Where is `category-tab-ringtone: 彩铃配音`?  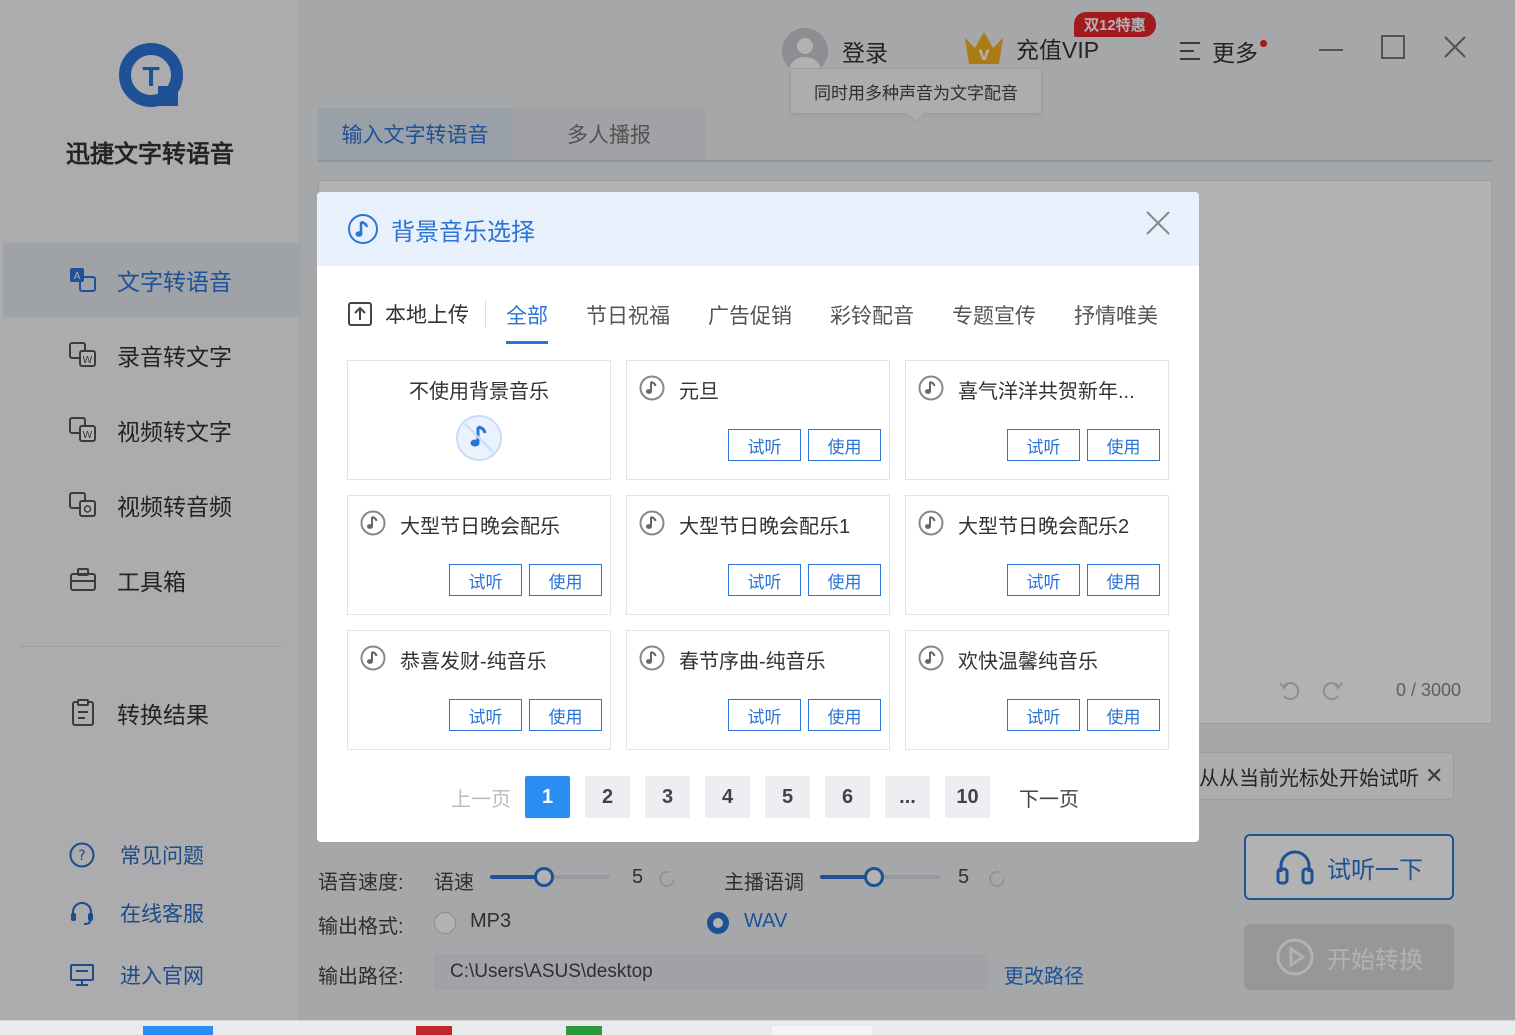
category-tab-ringtone: 彩铃配音 is located at coordinates (872, 315).